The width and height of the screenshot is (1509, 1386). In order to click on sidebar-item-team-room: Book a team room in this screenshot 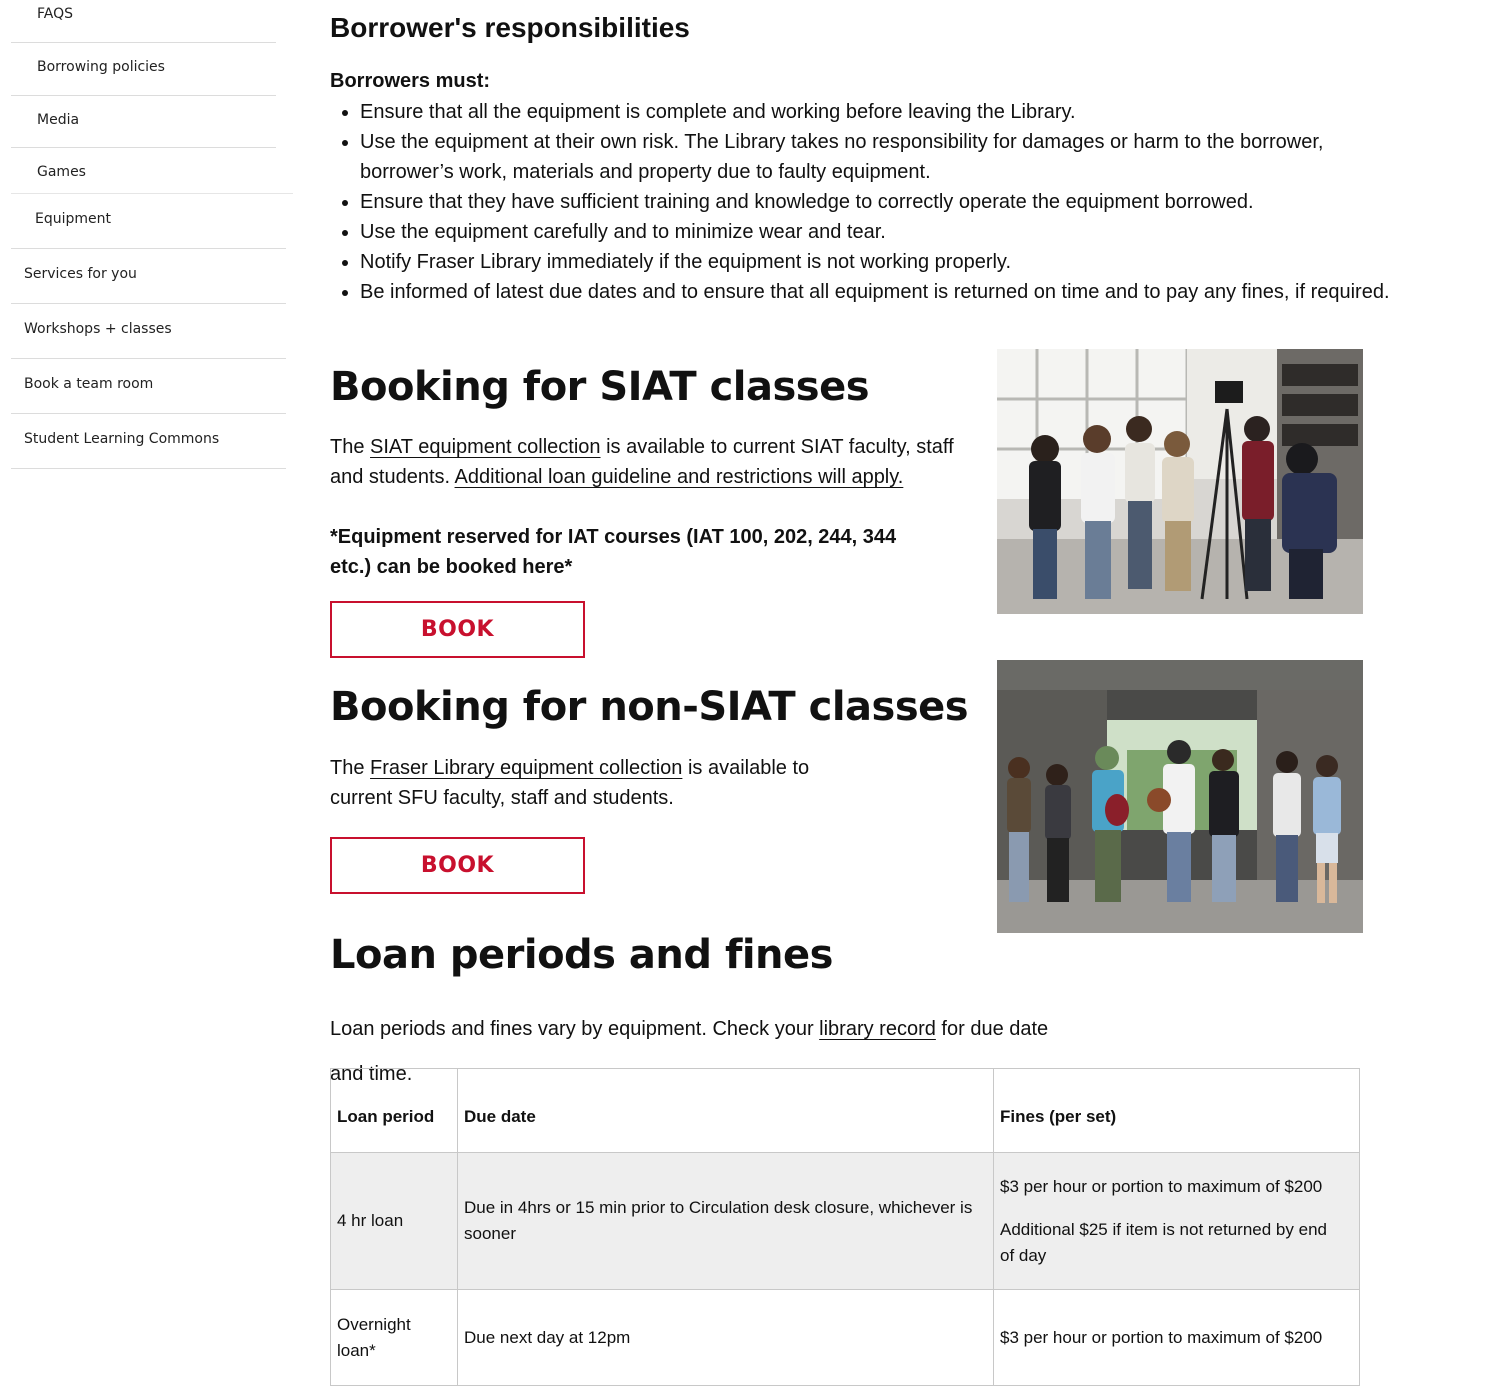, I will do `click(148, 386)`.